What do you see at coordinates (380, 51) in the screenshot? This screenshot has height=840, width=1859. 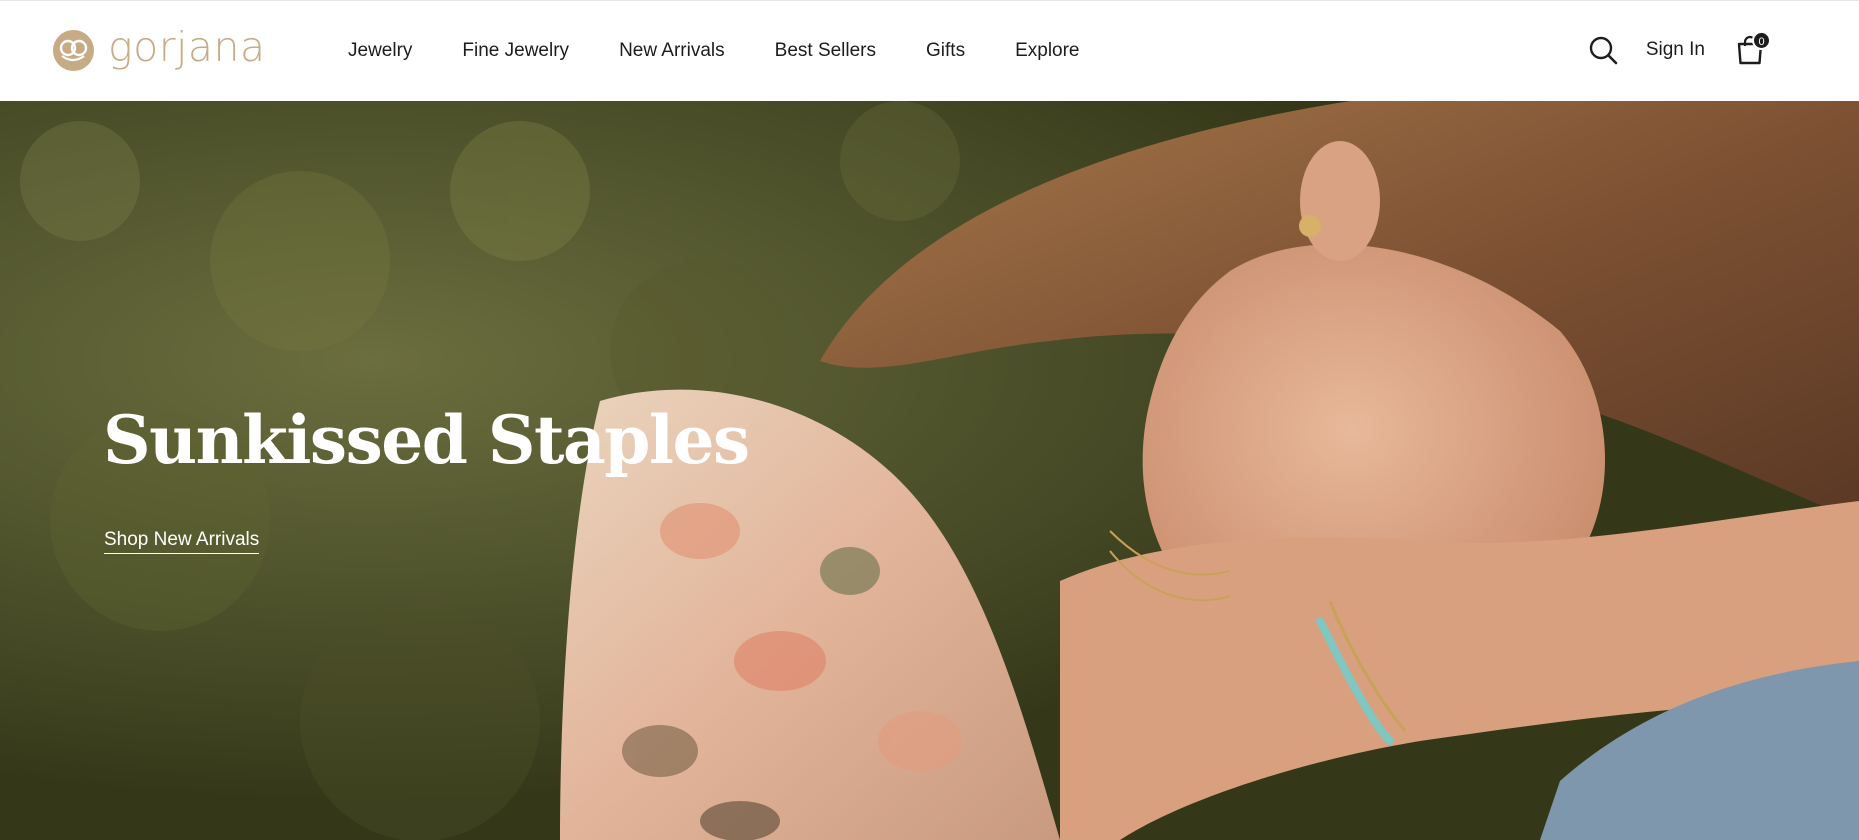 I see `nav-item-jewelry: Jewelry` at bounding box center [380, 51].